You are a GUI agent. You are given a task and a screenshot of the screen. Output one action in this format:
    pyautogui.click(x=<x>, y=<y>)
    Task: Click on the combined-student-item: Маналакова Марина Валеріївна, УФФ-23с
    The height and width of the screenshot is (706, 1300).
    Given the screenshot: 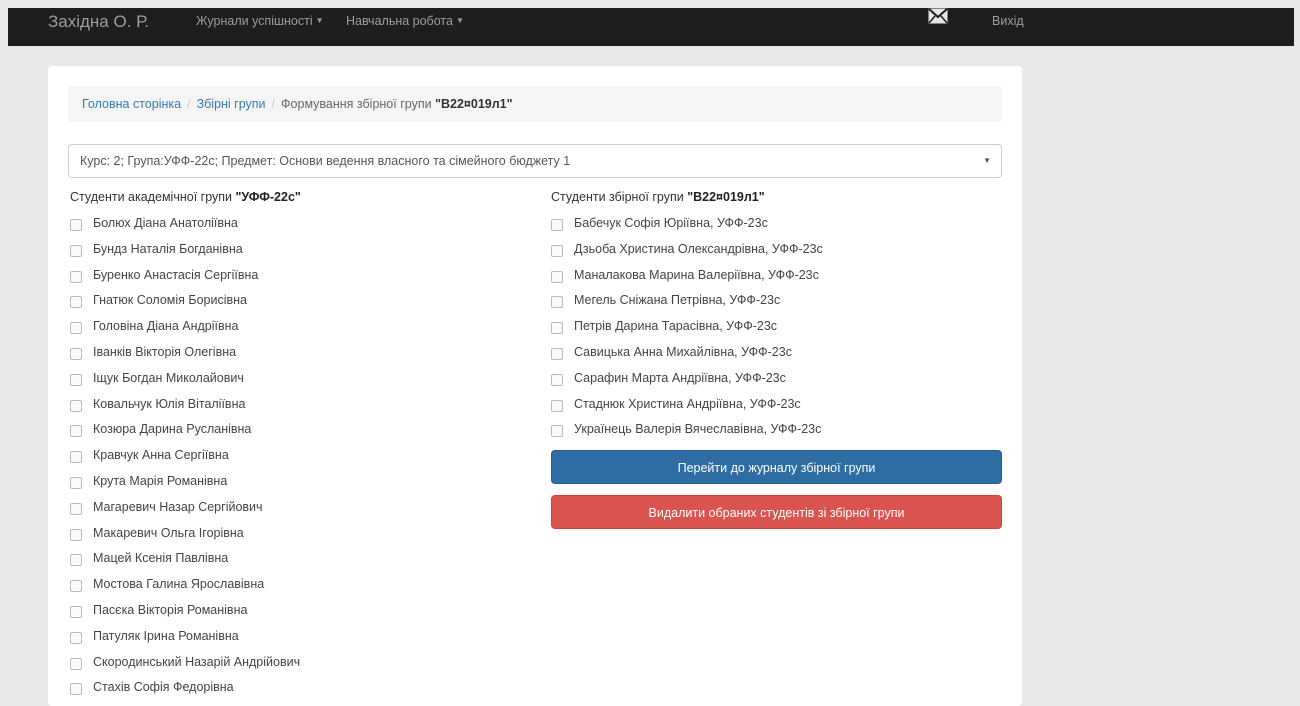 What is the action you would take?
    pyautogui.click(x=686, y=281)
    